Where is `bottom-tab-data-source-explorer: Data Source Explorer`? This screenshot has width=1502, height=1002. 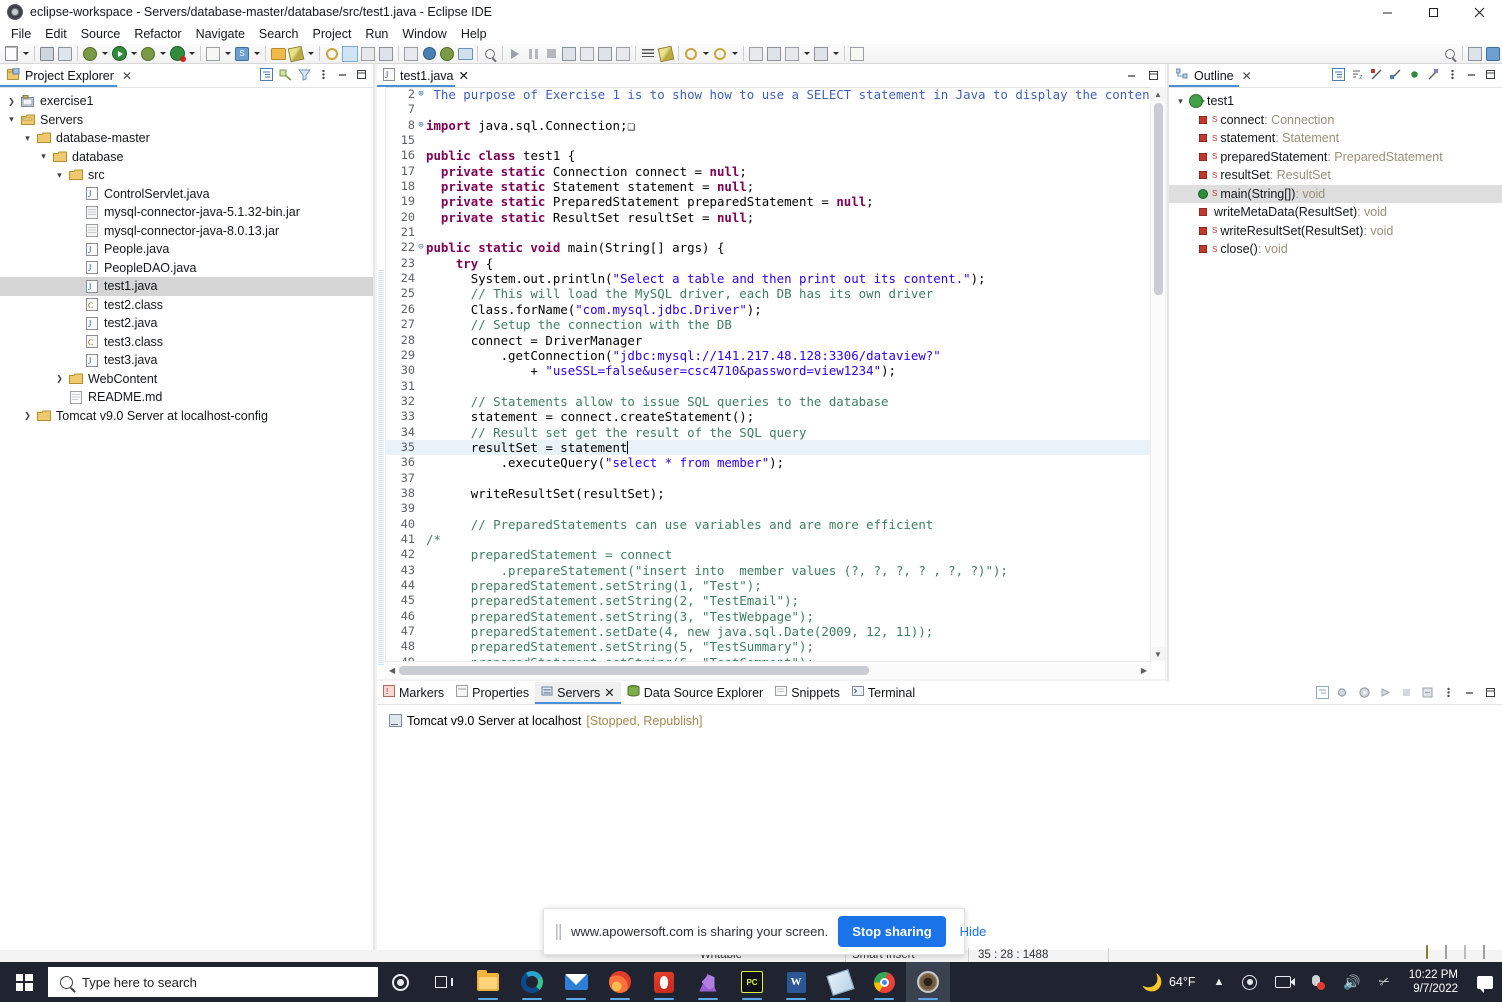 bottom-tab-data-source-explorer: Data Source Explorer is located at coordinates (695, 693).